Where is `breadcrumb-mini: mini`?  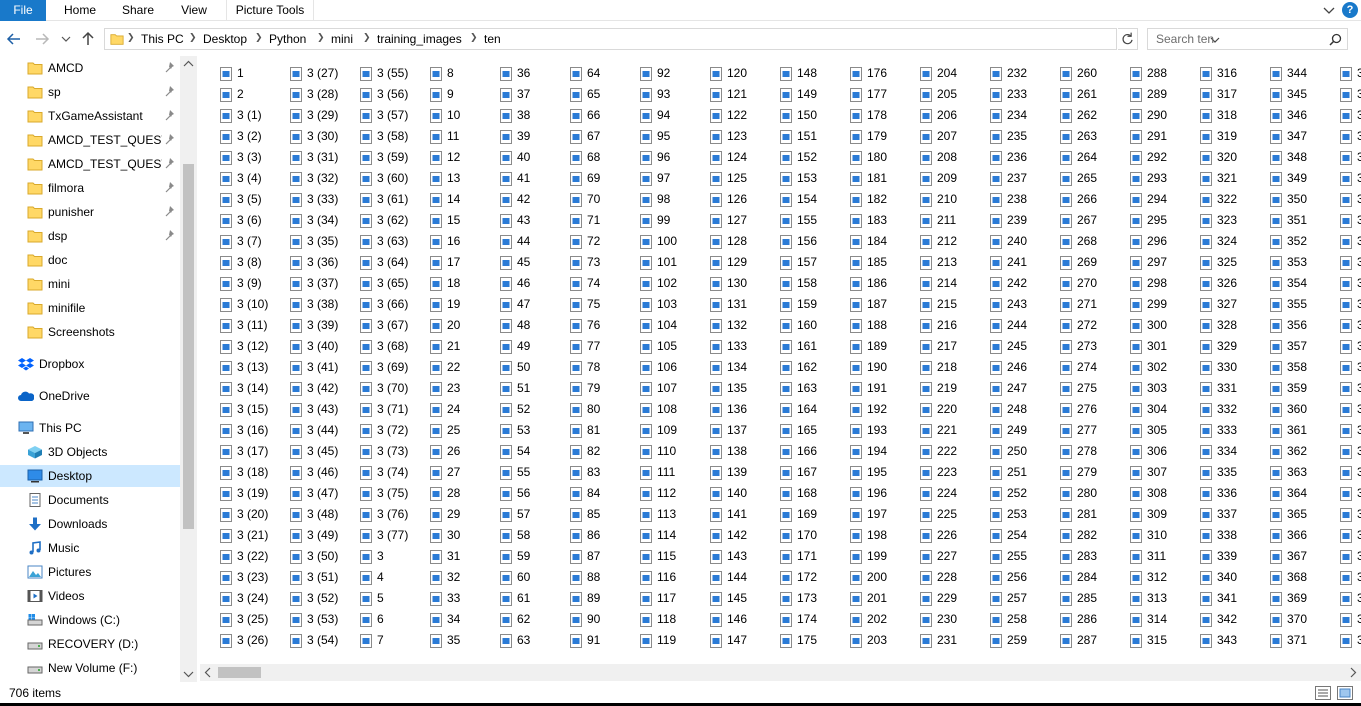
breadcrumb-mini: mini is located at coordinates (342, 39).